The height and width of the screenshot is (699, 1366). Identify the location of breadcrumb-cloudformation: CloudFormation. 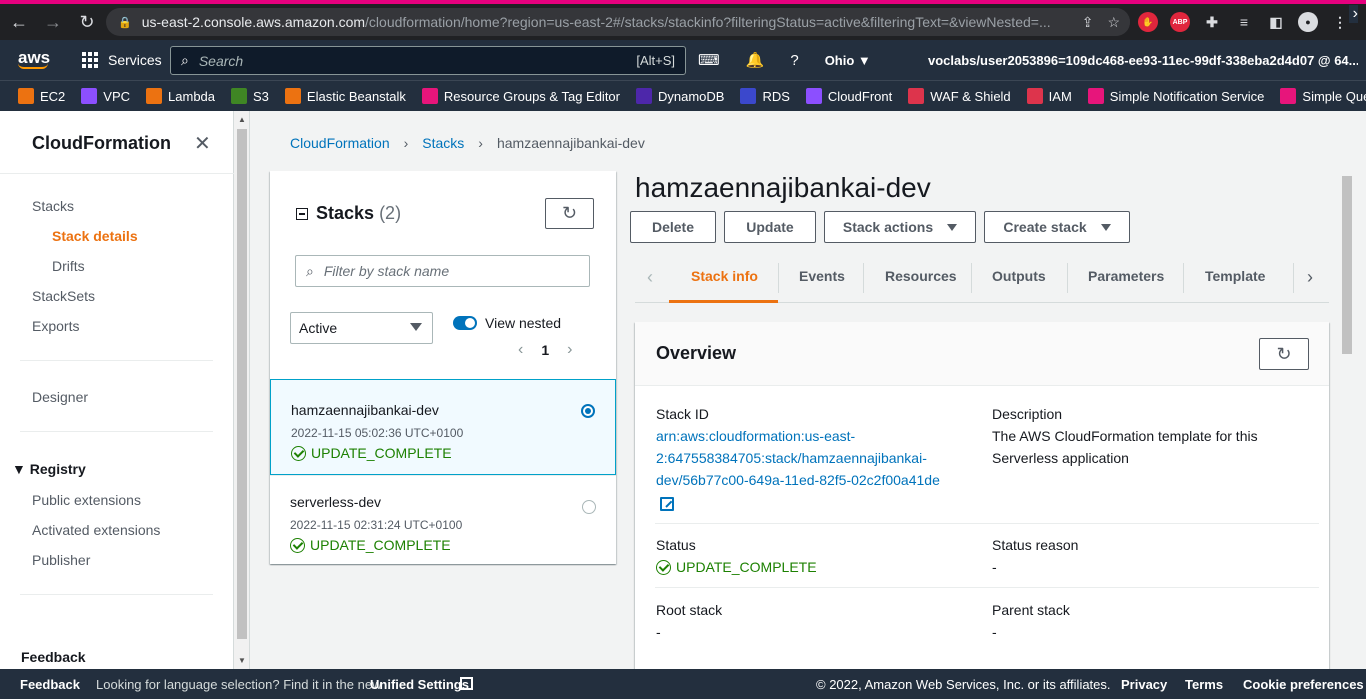
(340, 143).